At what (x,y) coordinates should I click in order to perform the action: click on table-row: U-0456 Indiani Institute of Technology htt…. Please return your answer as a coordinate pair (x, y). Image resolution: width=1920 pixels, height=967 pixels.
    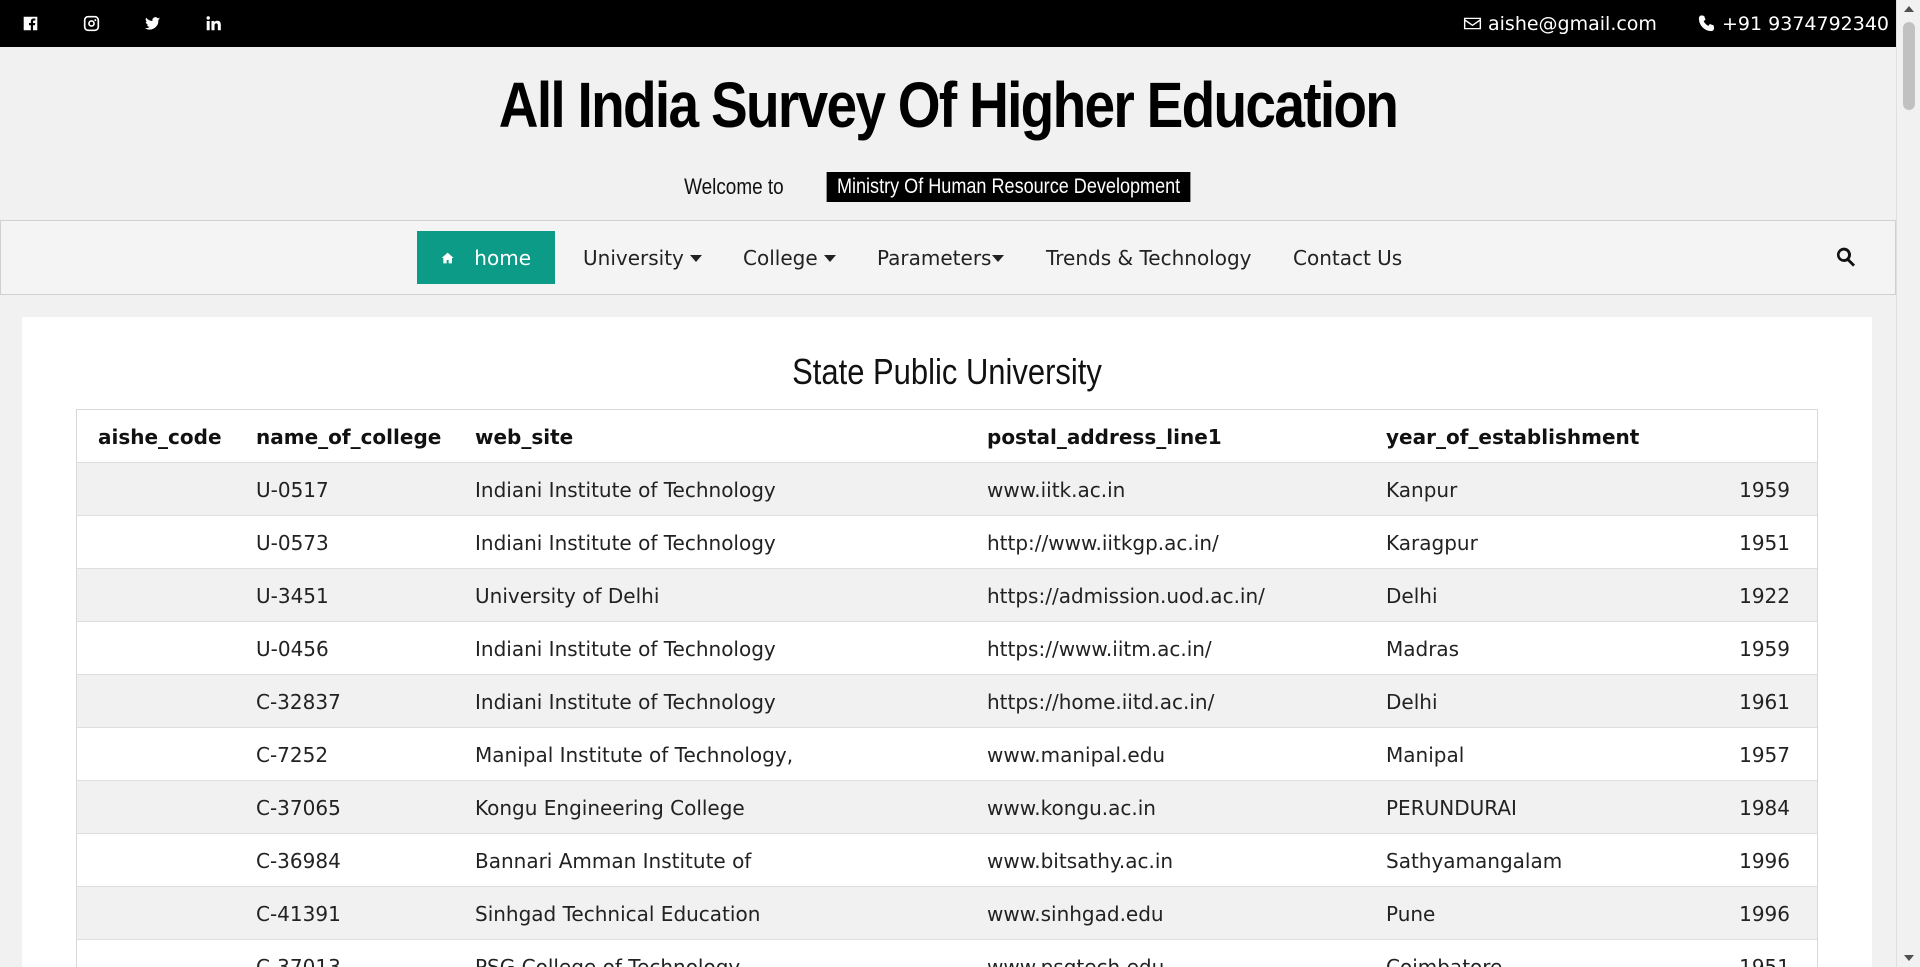
    Looking at the image, I should click on (947, 648).